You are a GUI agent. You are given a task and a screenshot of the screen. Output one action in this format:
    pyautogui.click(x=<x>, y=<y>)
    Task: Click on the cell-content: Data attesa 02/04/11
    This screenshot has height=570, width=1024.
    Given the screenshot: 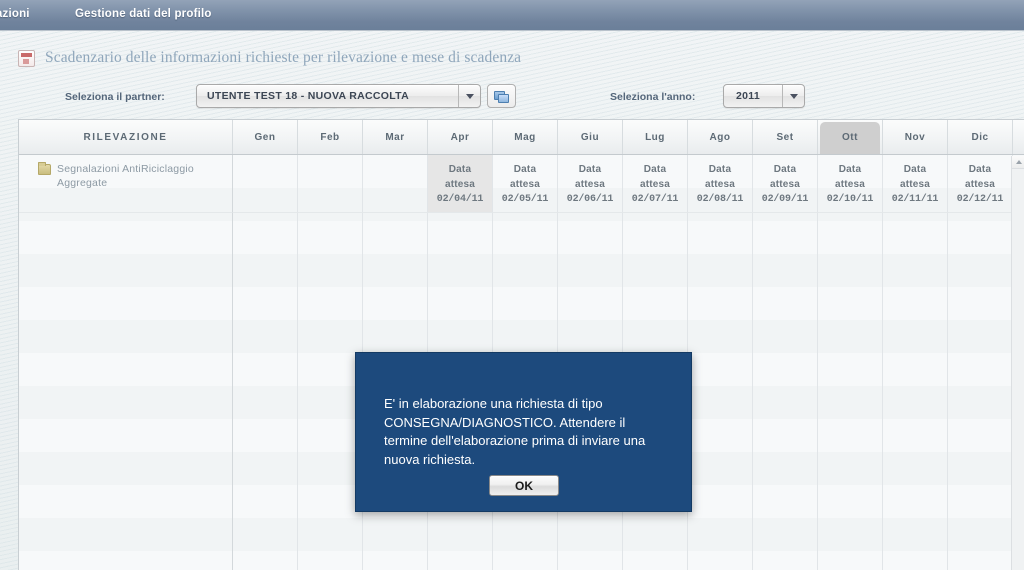 What is the action you would take?
    pyautogui.click(x=460, y=184)
    